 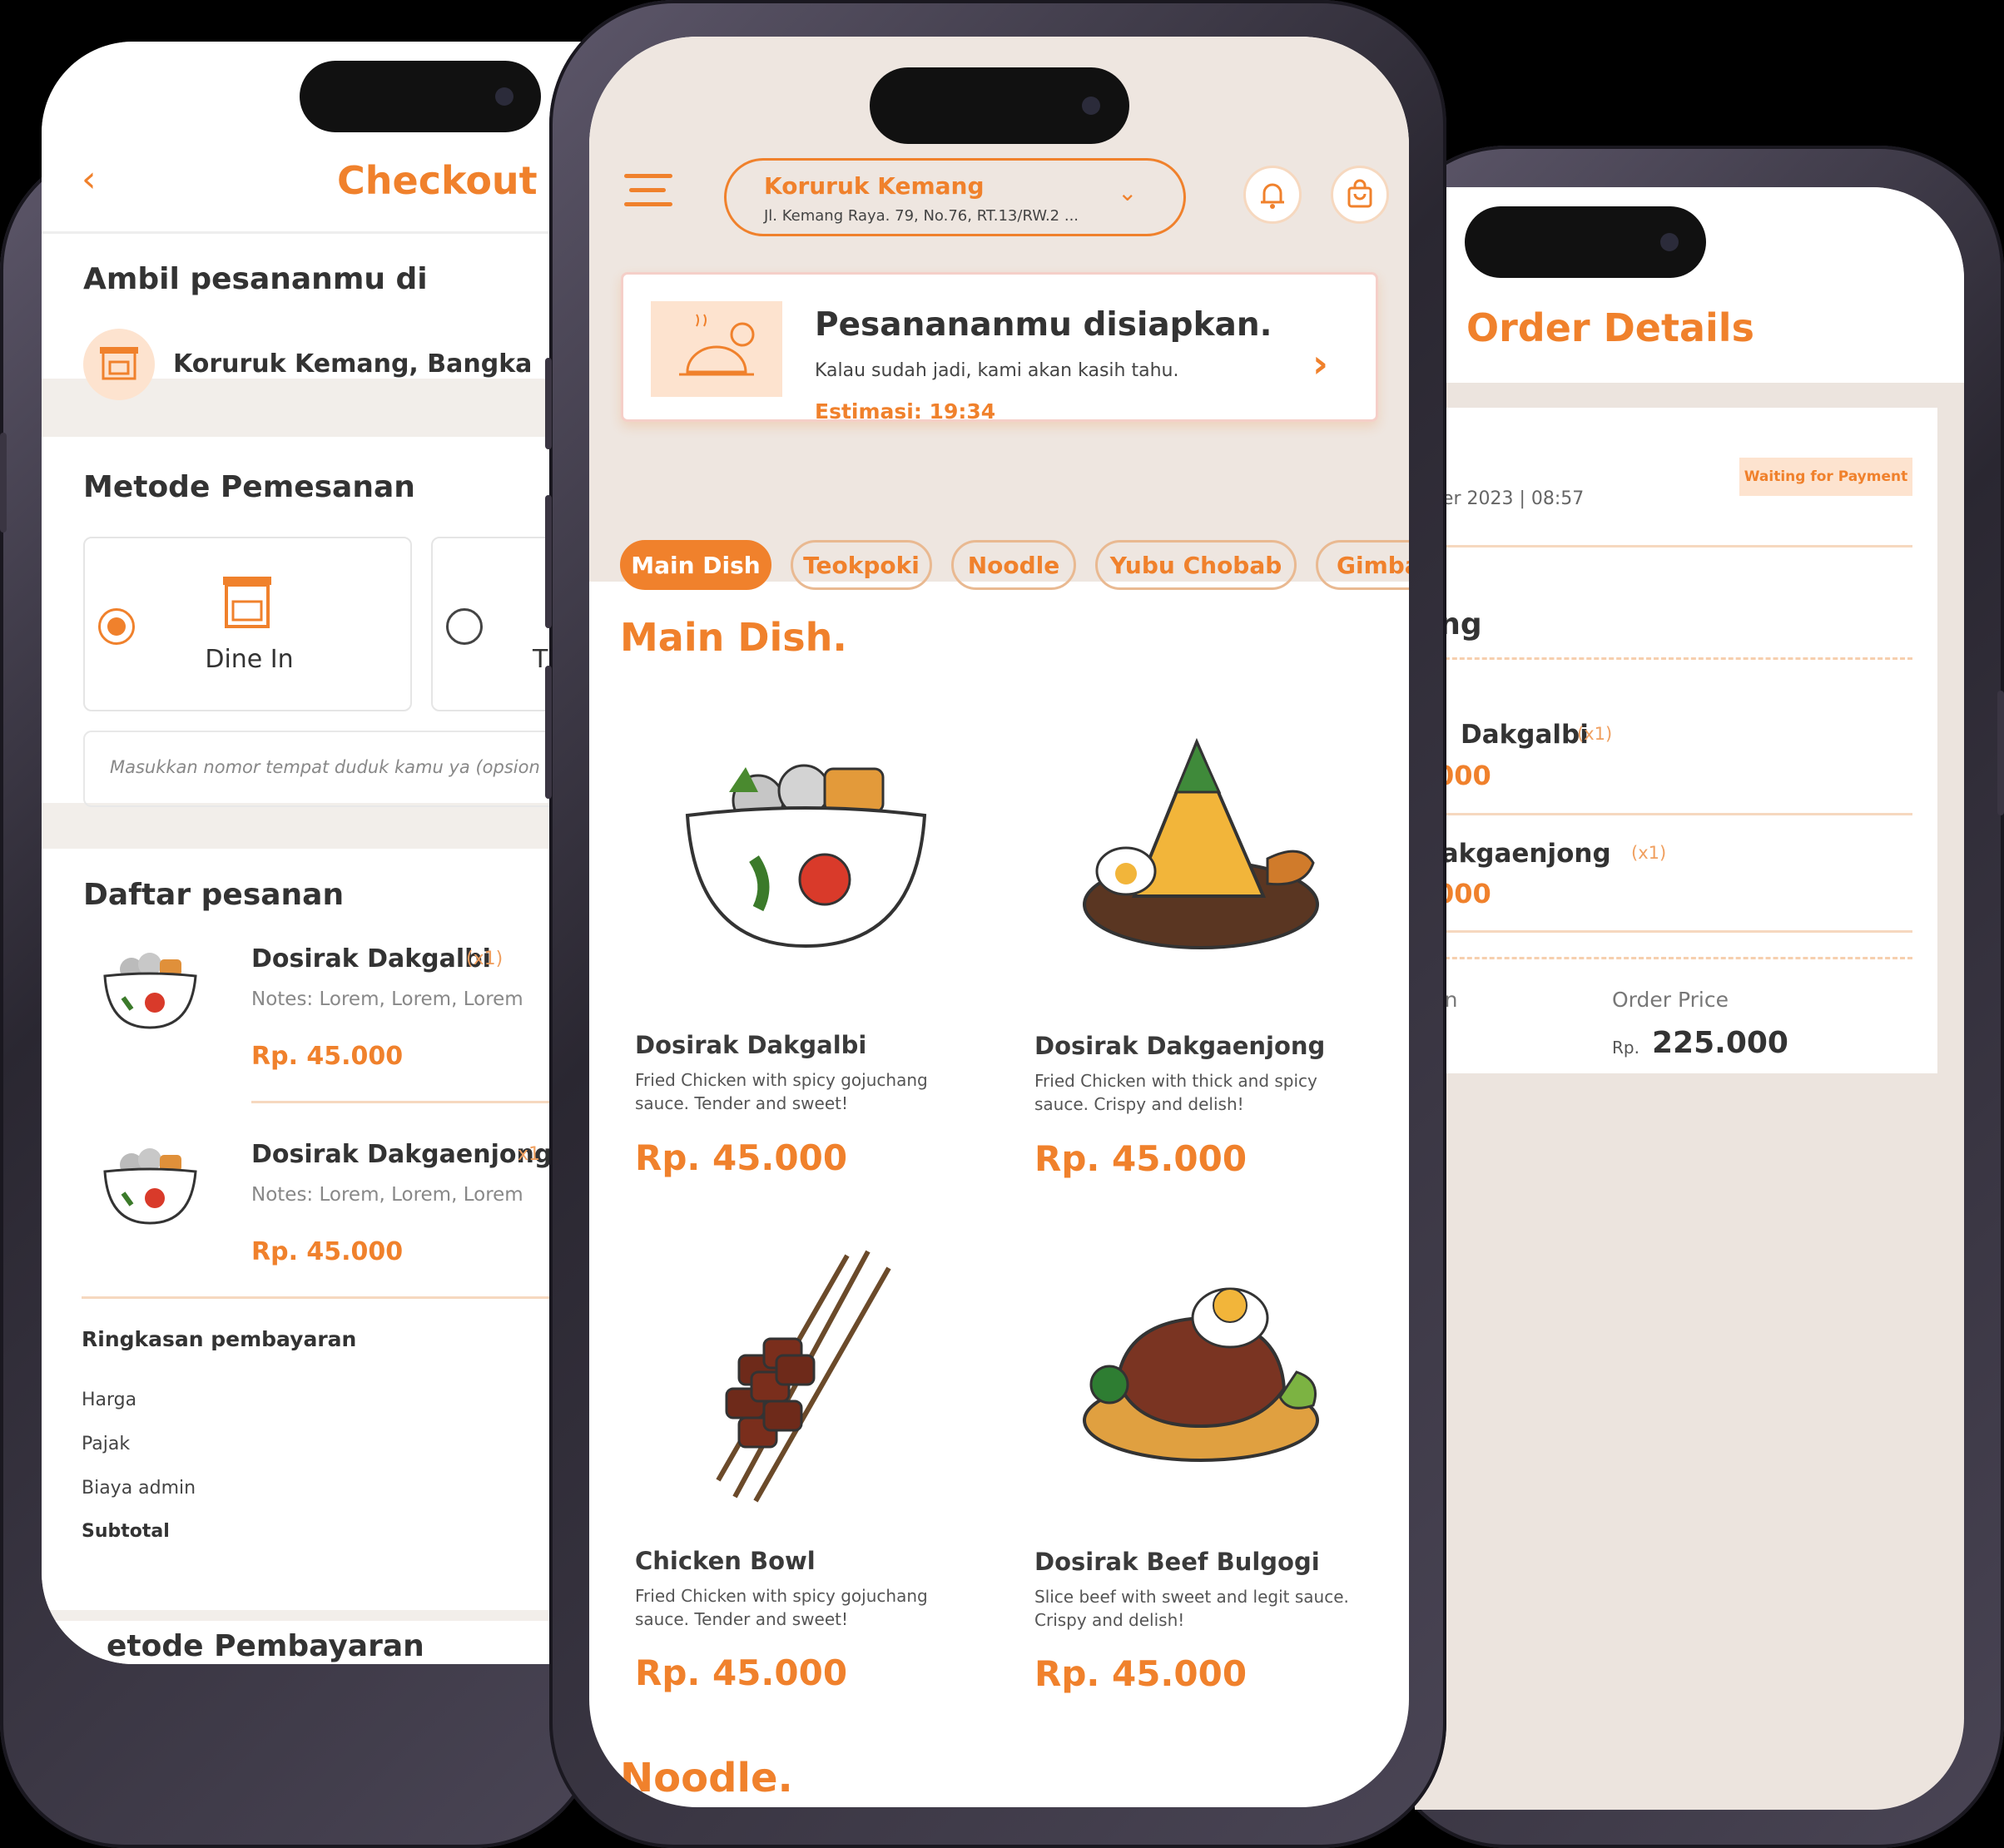 I want to click on store-name: Koruruk Kemang, Bangka, so click(x=353, y=364).